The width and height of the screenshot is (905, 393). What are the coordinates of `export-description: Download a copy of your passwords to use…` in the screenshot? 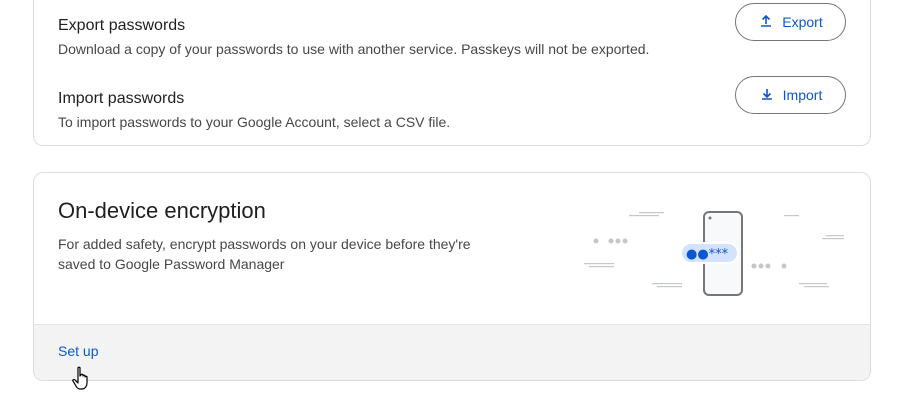 It's located at (354, 49).